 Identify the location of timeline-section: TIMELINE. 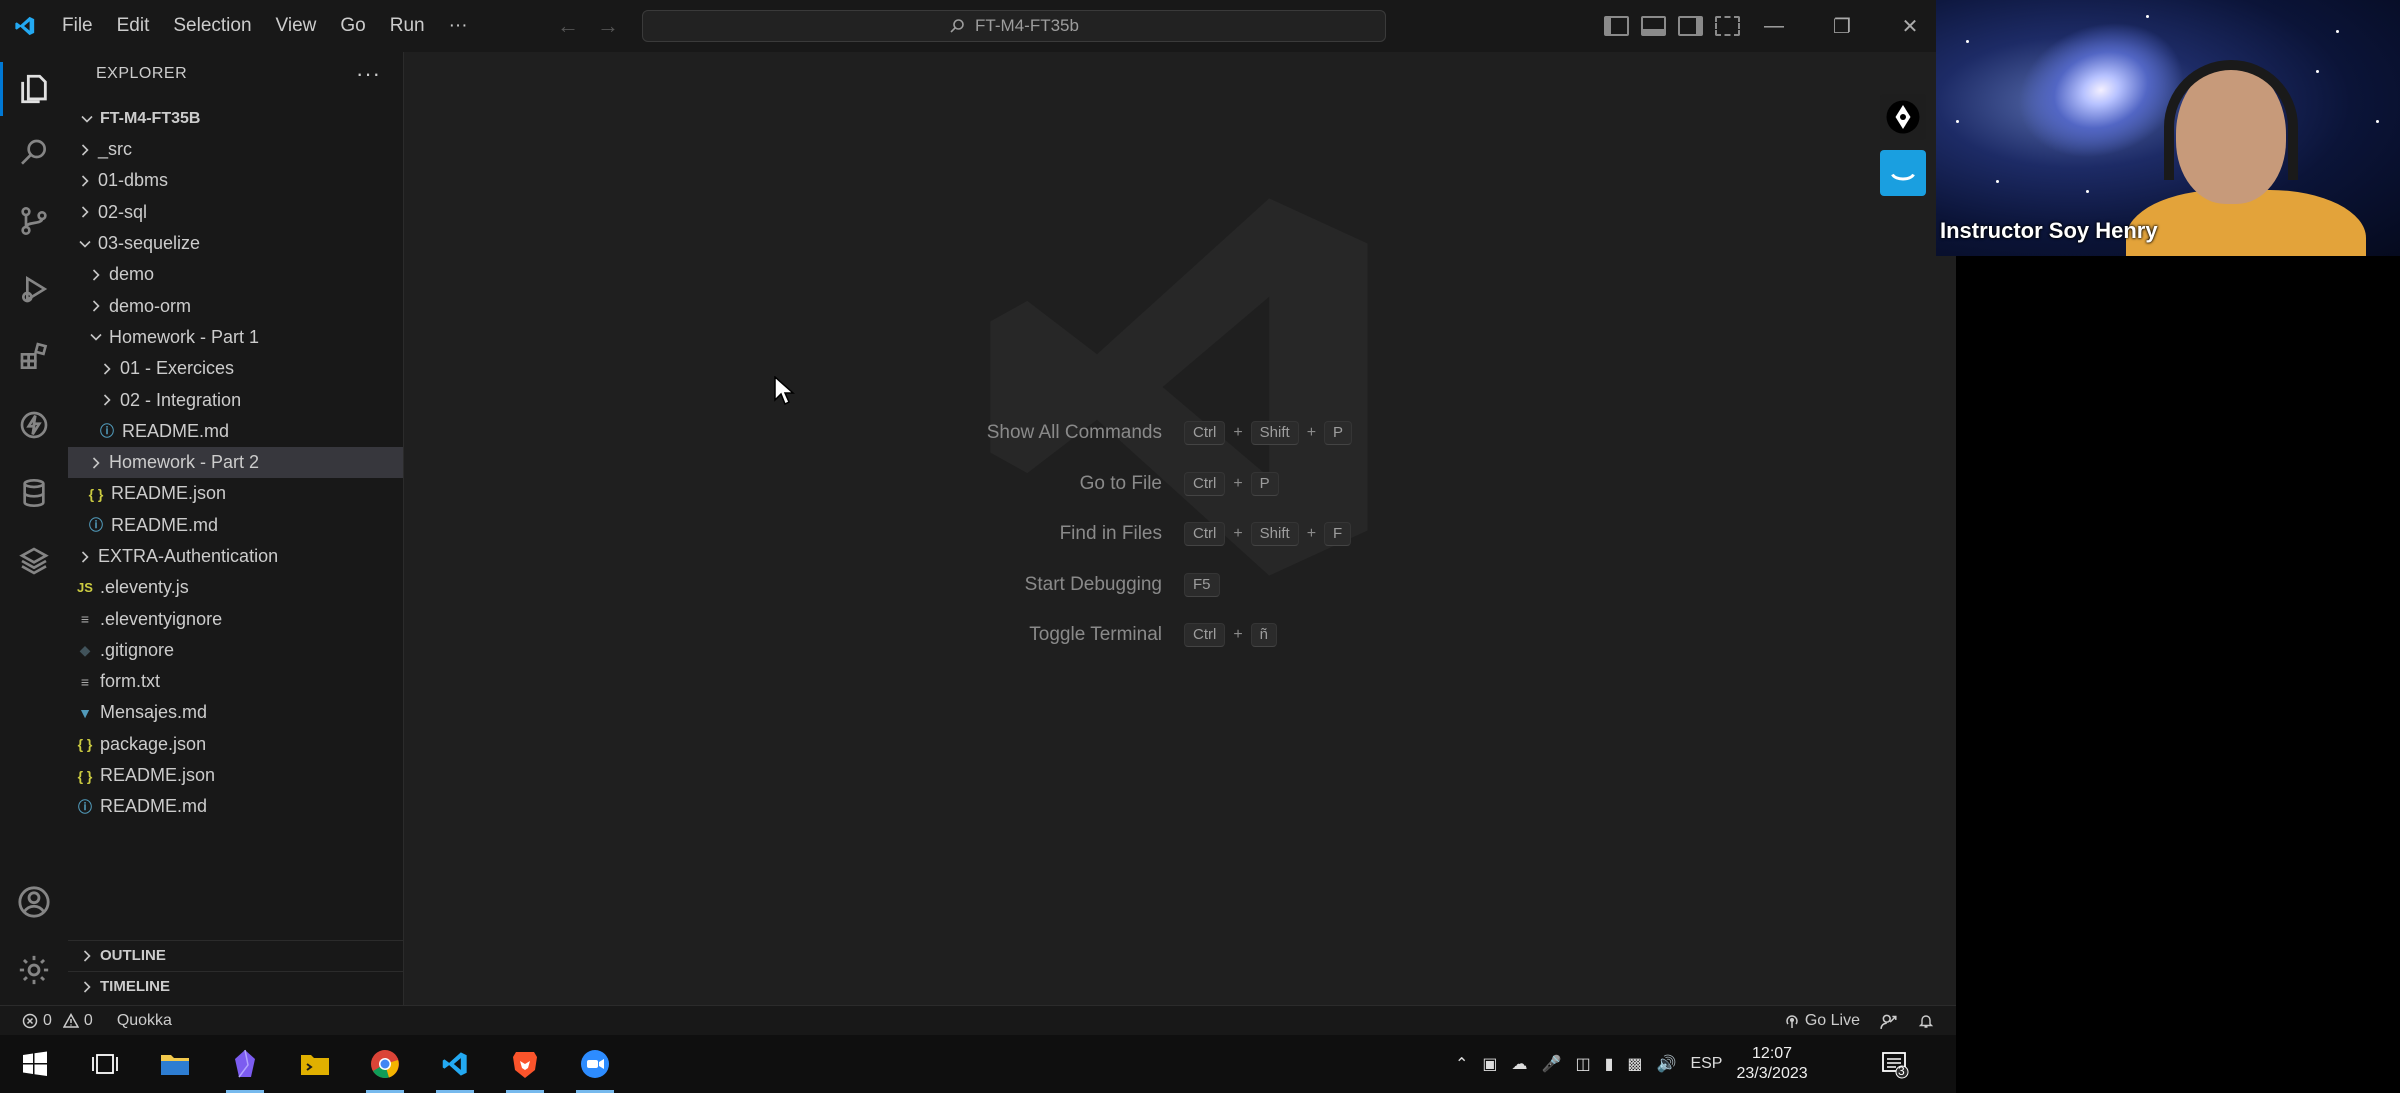
(236, 986).